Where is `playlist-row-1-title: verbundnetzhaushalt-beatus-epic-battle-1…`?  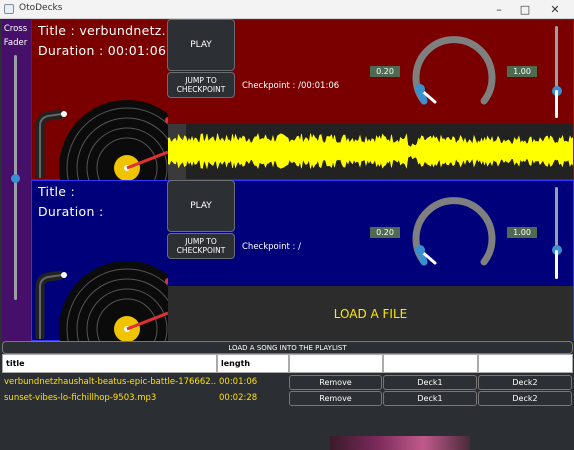
playlist-row-1-title: verbundnetzhaushalt-beatus-epic-battle-1… is located at coordinates (110, 382).